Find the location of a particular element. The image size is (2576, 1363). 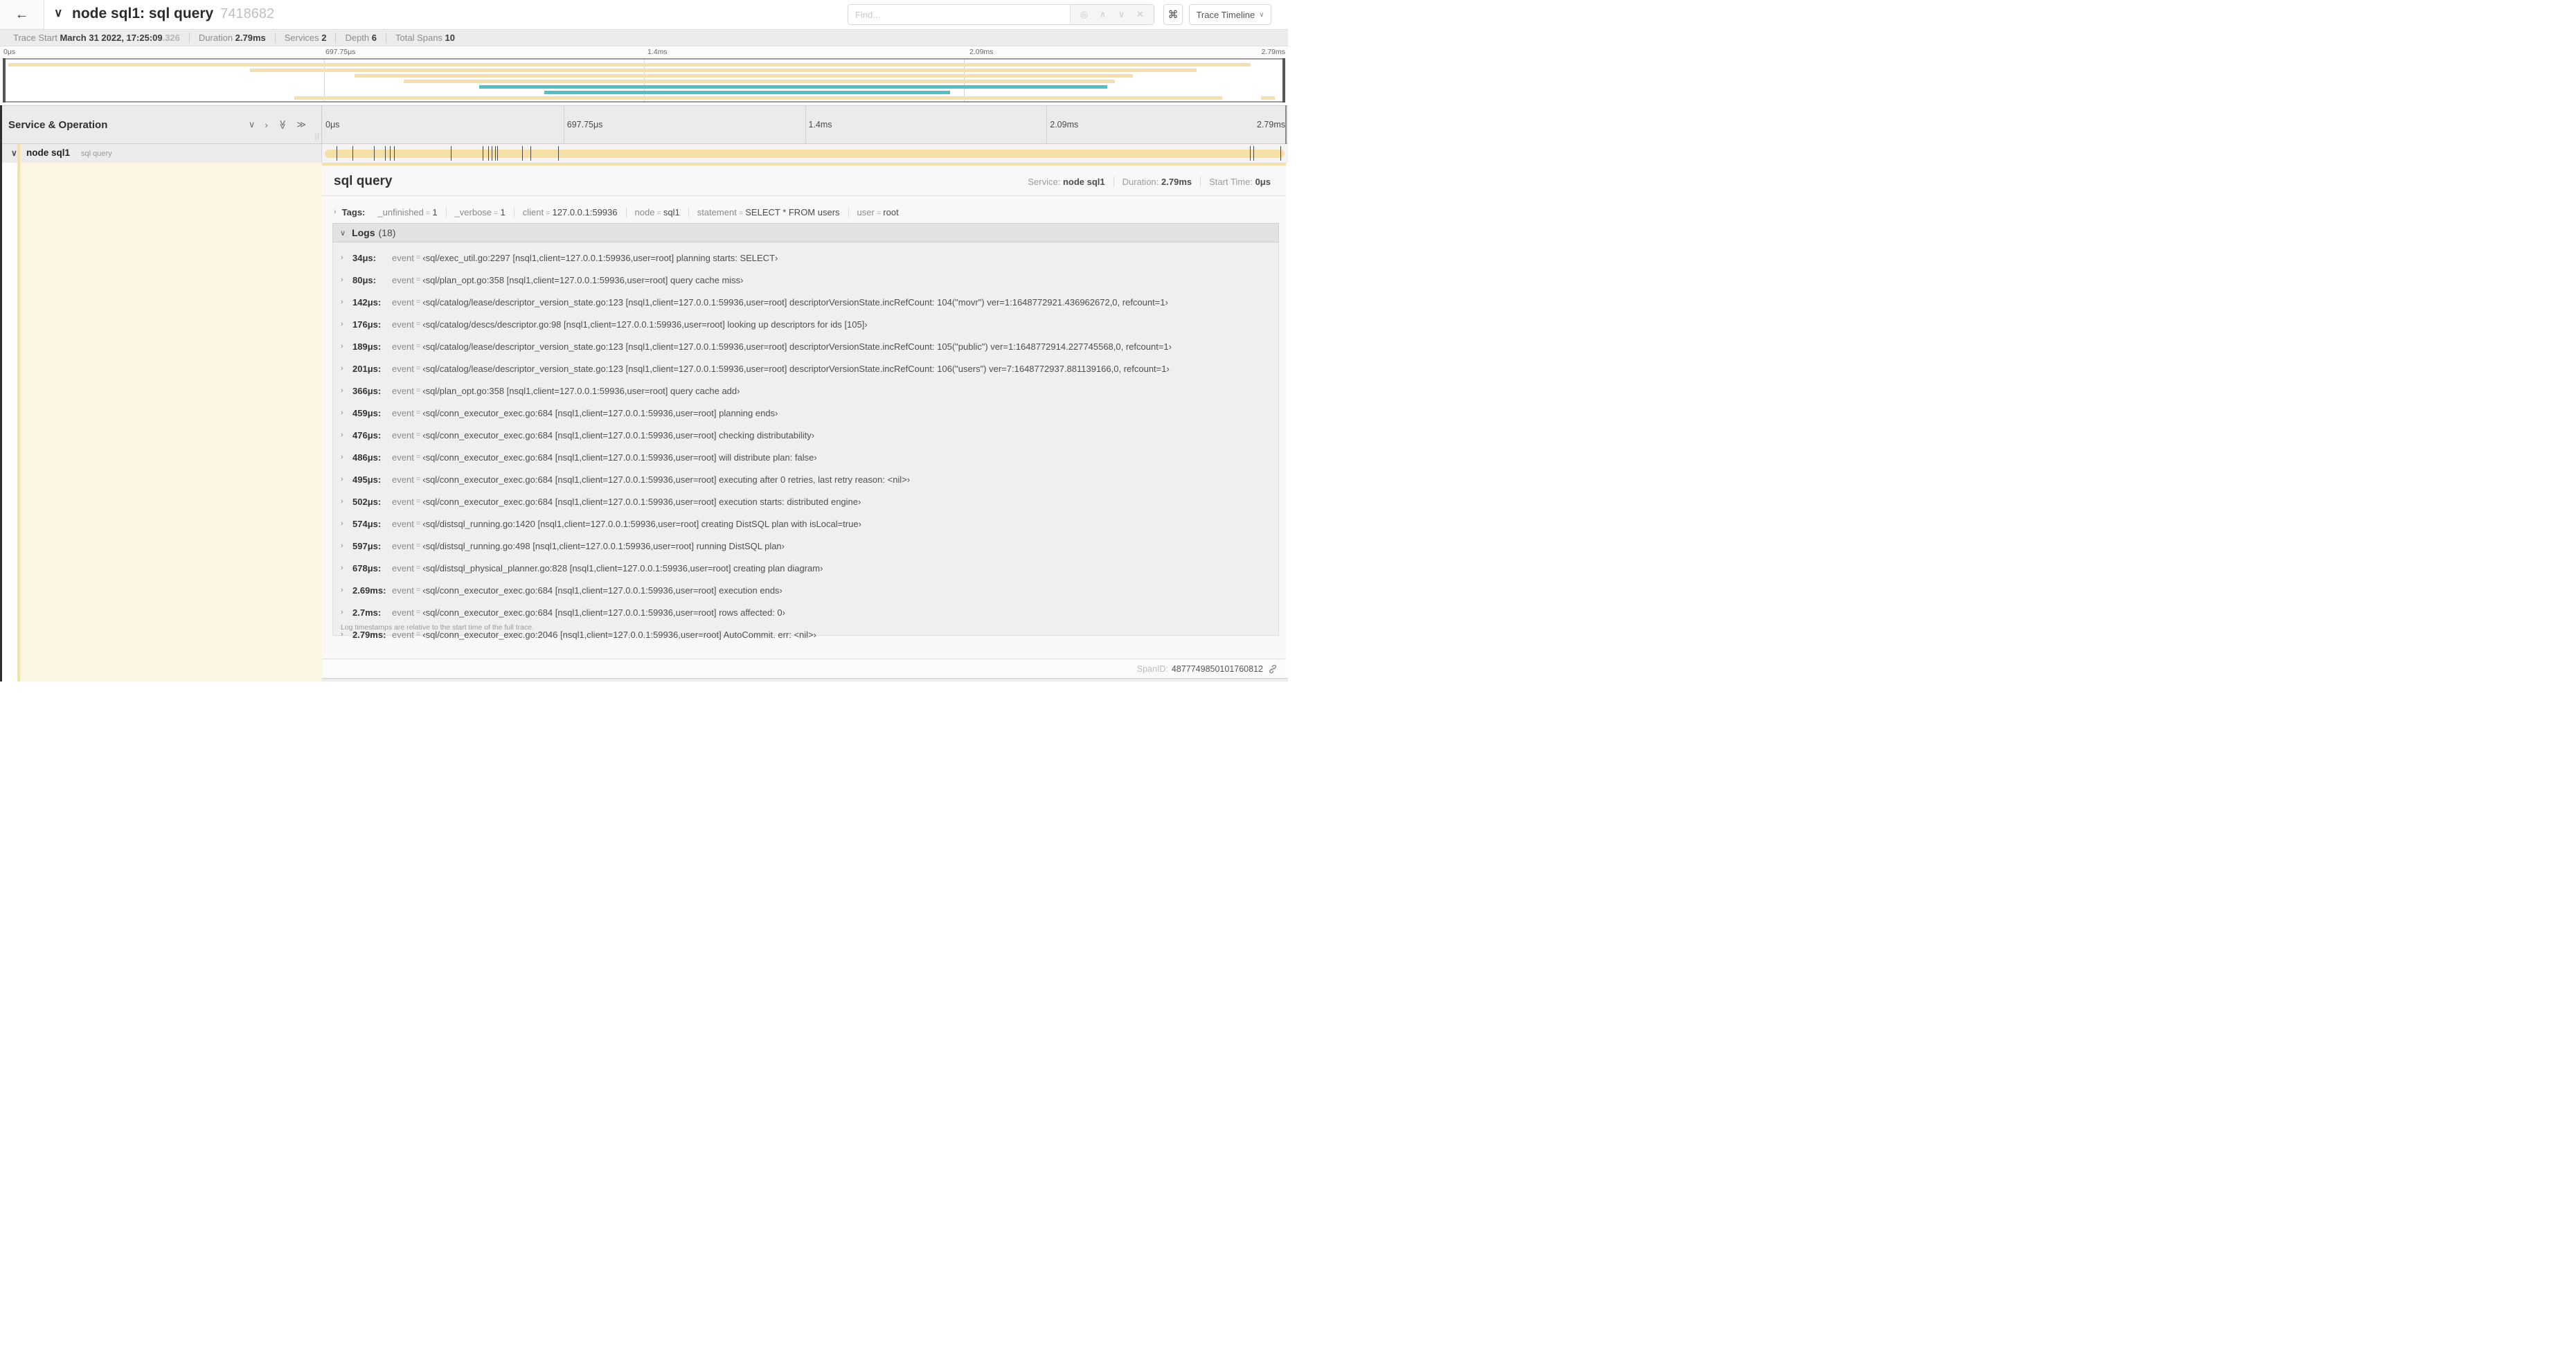

find-prev-icon: ∧ is located at coordinates (1102, 15).